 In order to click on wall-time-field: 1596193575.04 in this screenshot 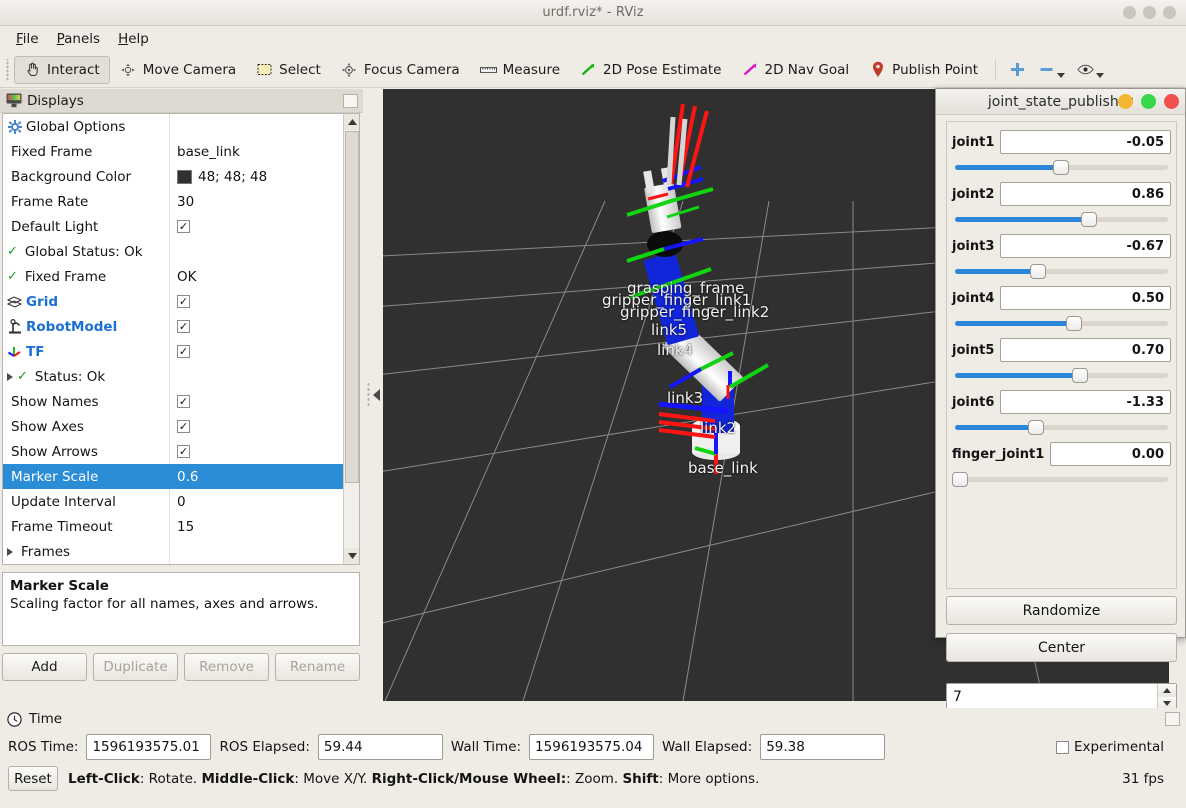, I will do `click(592, 747)`.